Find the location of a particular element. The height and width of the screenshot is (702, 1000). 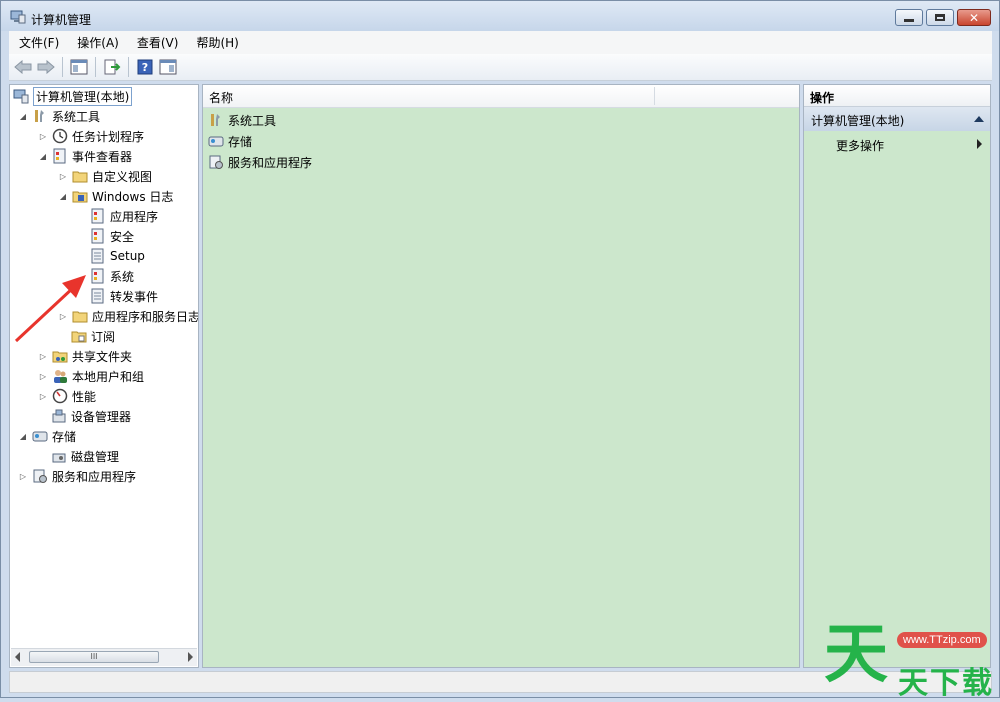

close-button: ✕ is located at coordinates (974, 17).